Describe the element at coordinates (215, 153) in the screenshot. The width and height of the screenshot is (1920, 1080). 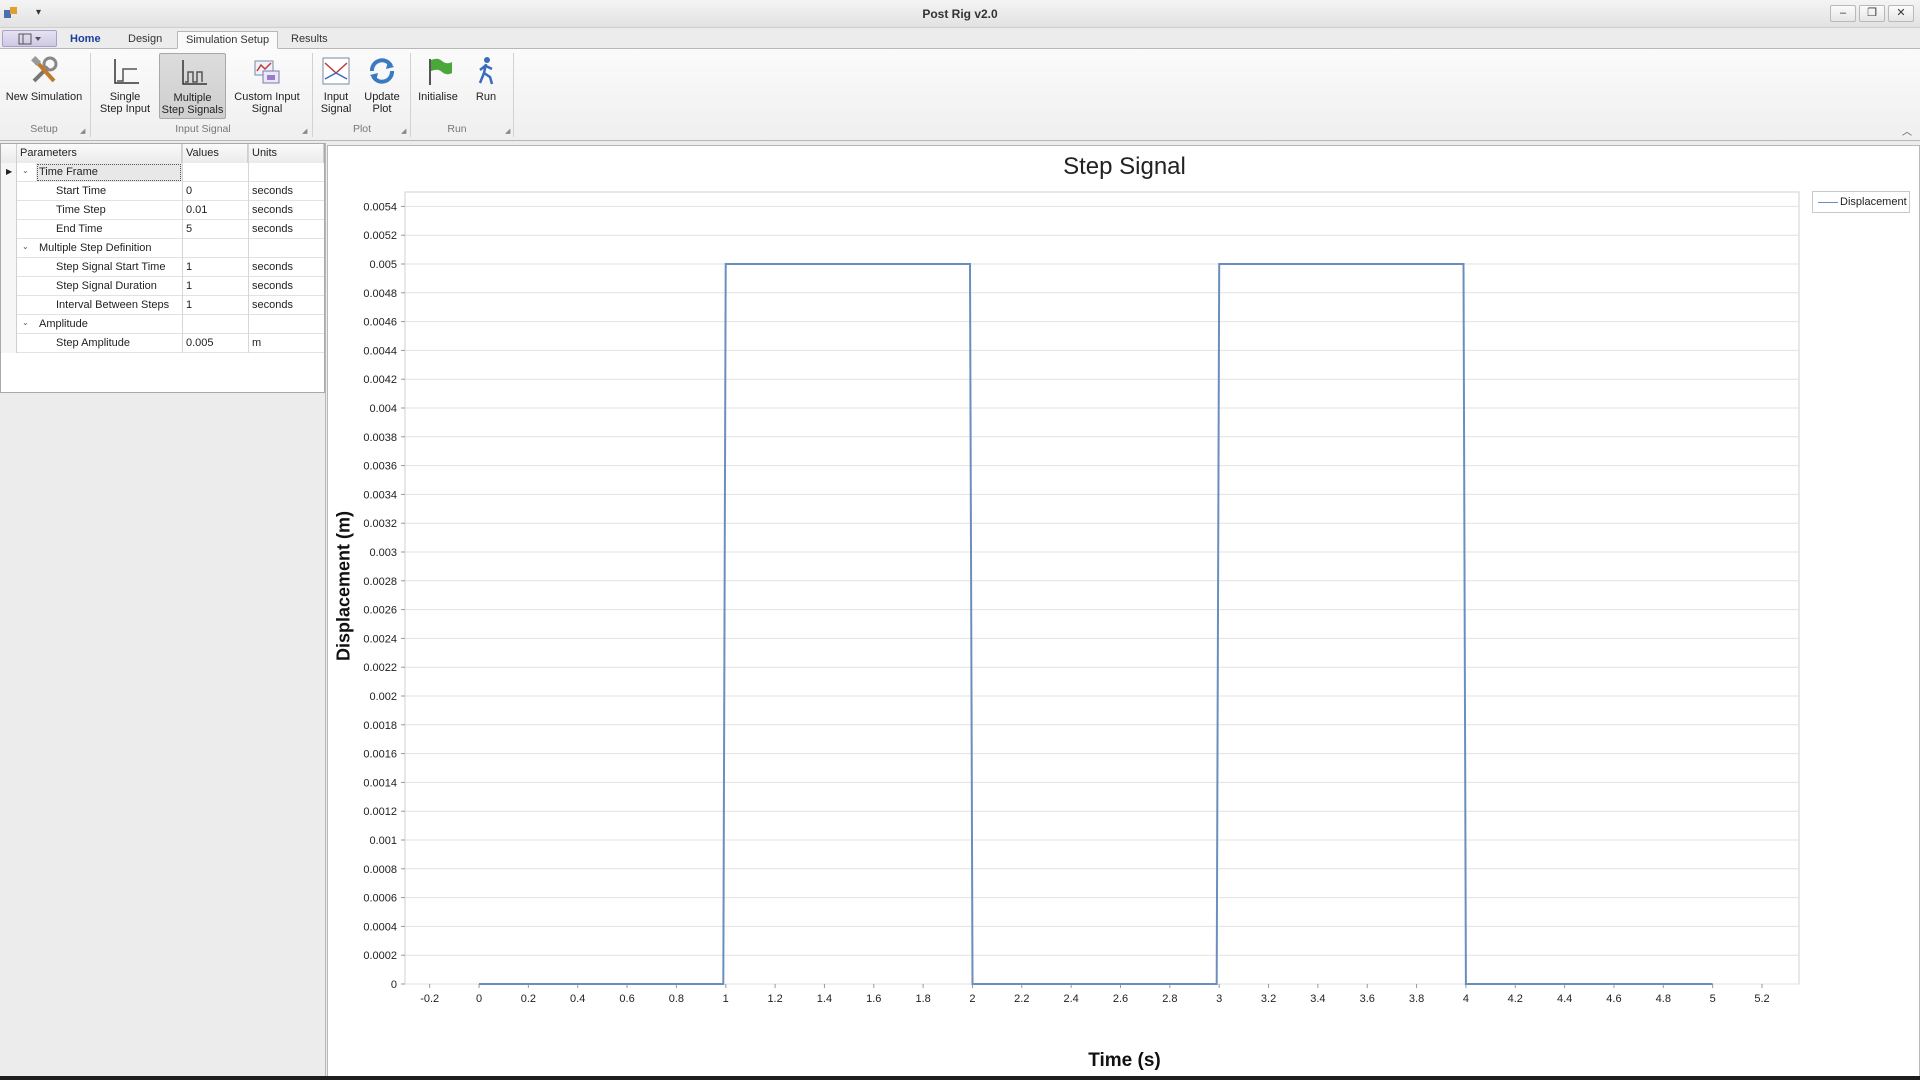
I see `header-values: Values` at that location.